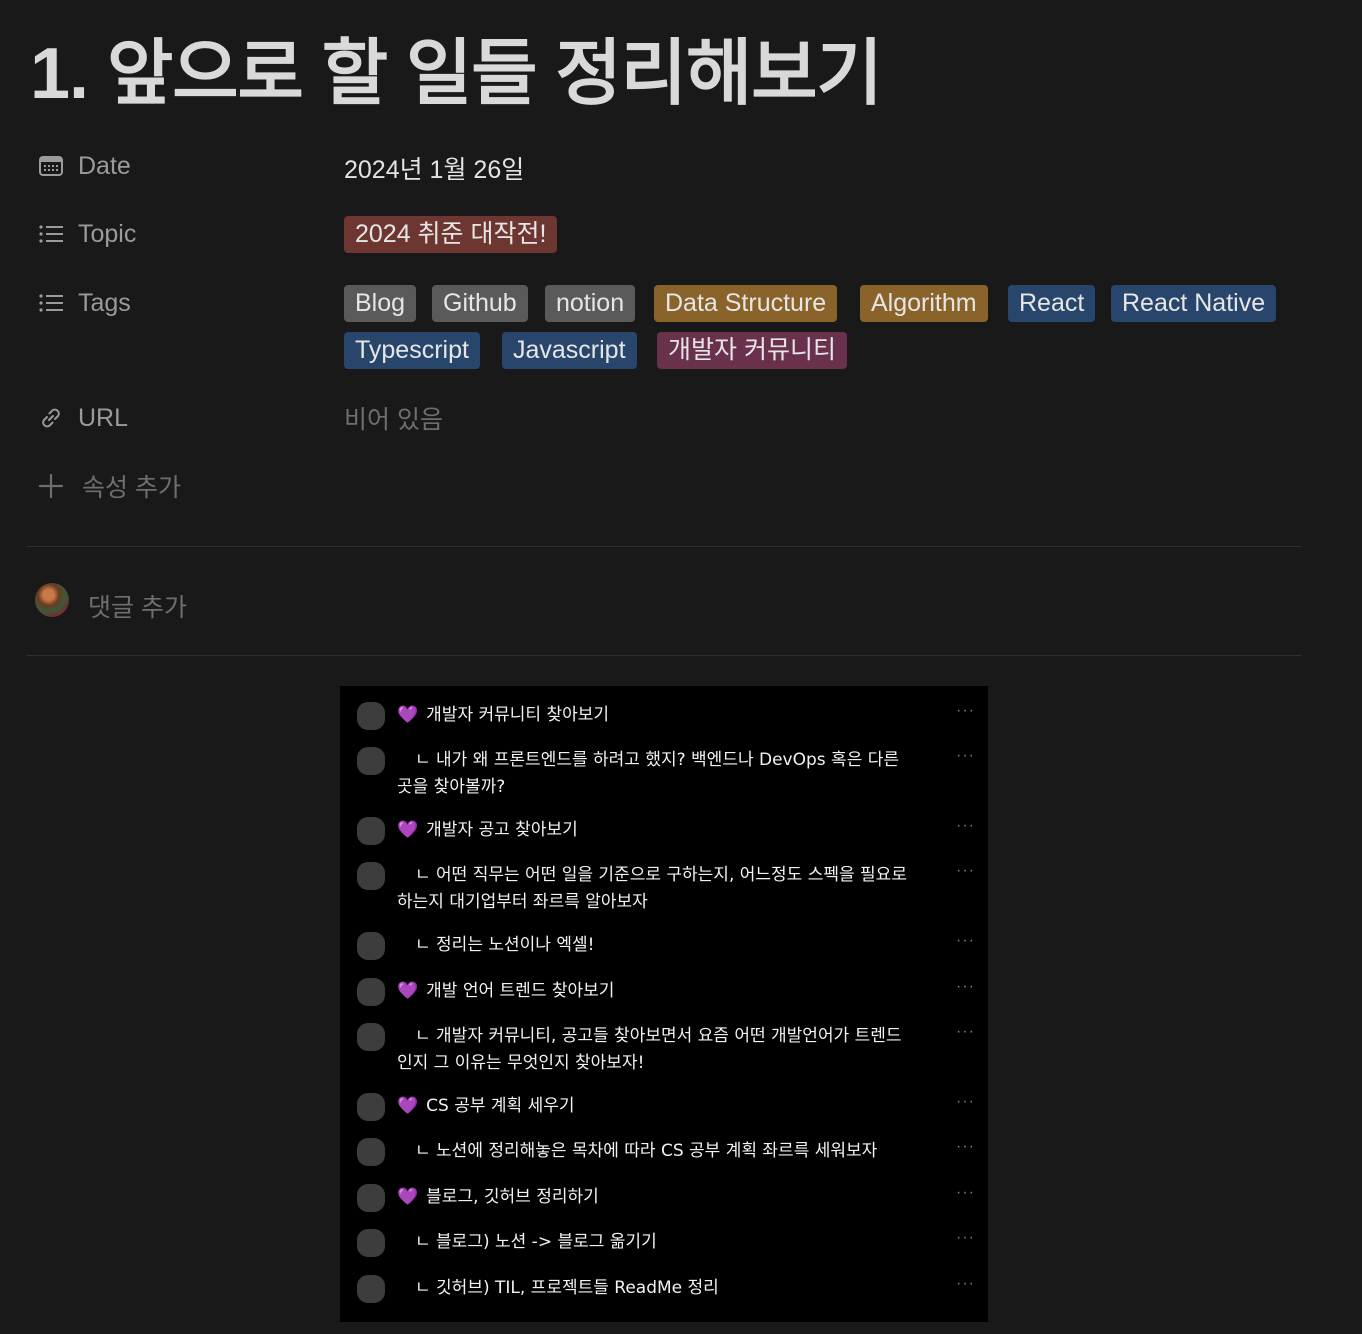 The width and height of the screenshot is (1362, 1334). I want to click on list-item-label: ㄴ 노션에 정리해놓은 목차에 따라 CS 공부 계획 좌르륵 세워보자, so click(646, 1151).